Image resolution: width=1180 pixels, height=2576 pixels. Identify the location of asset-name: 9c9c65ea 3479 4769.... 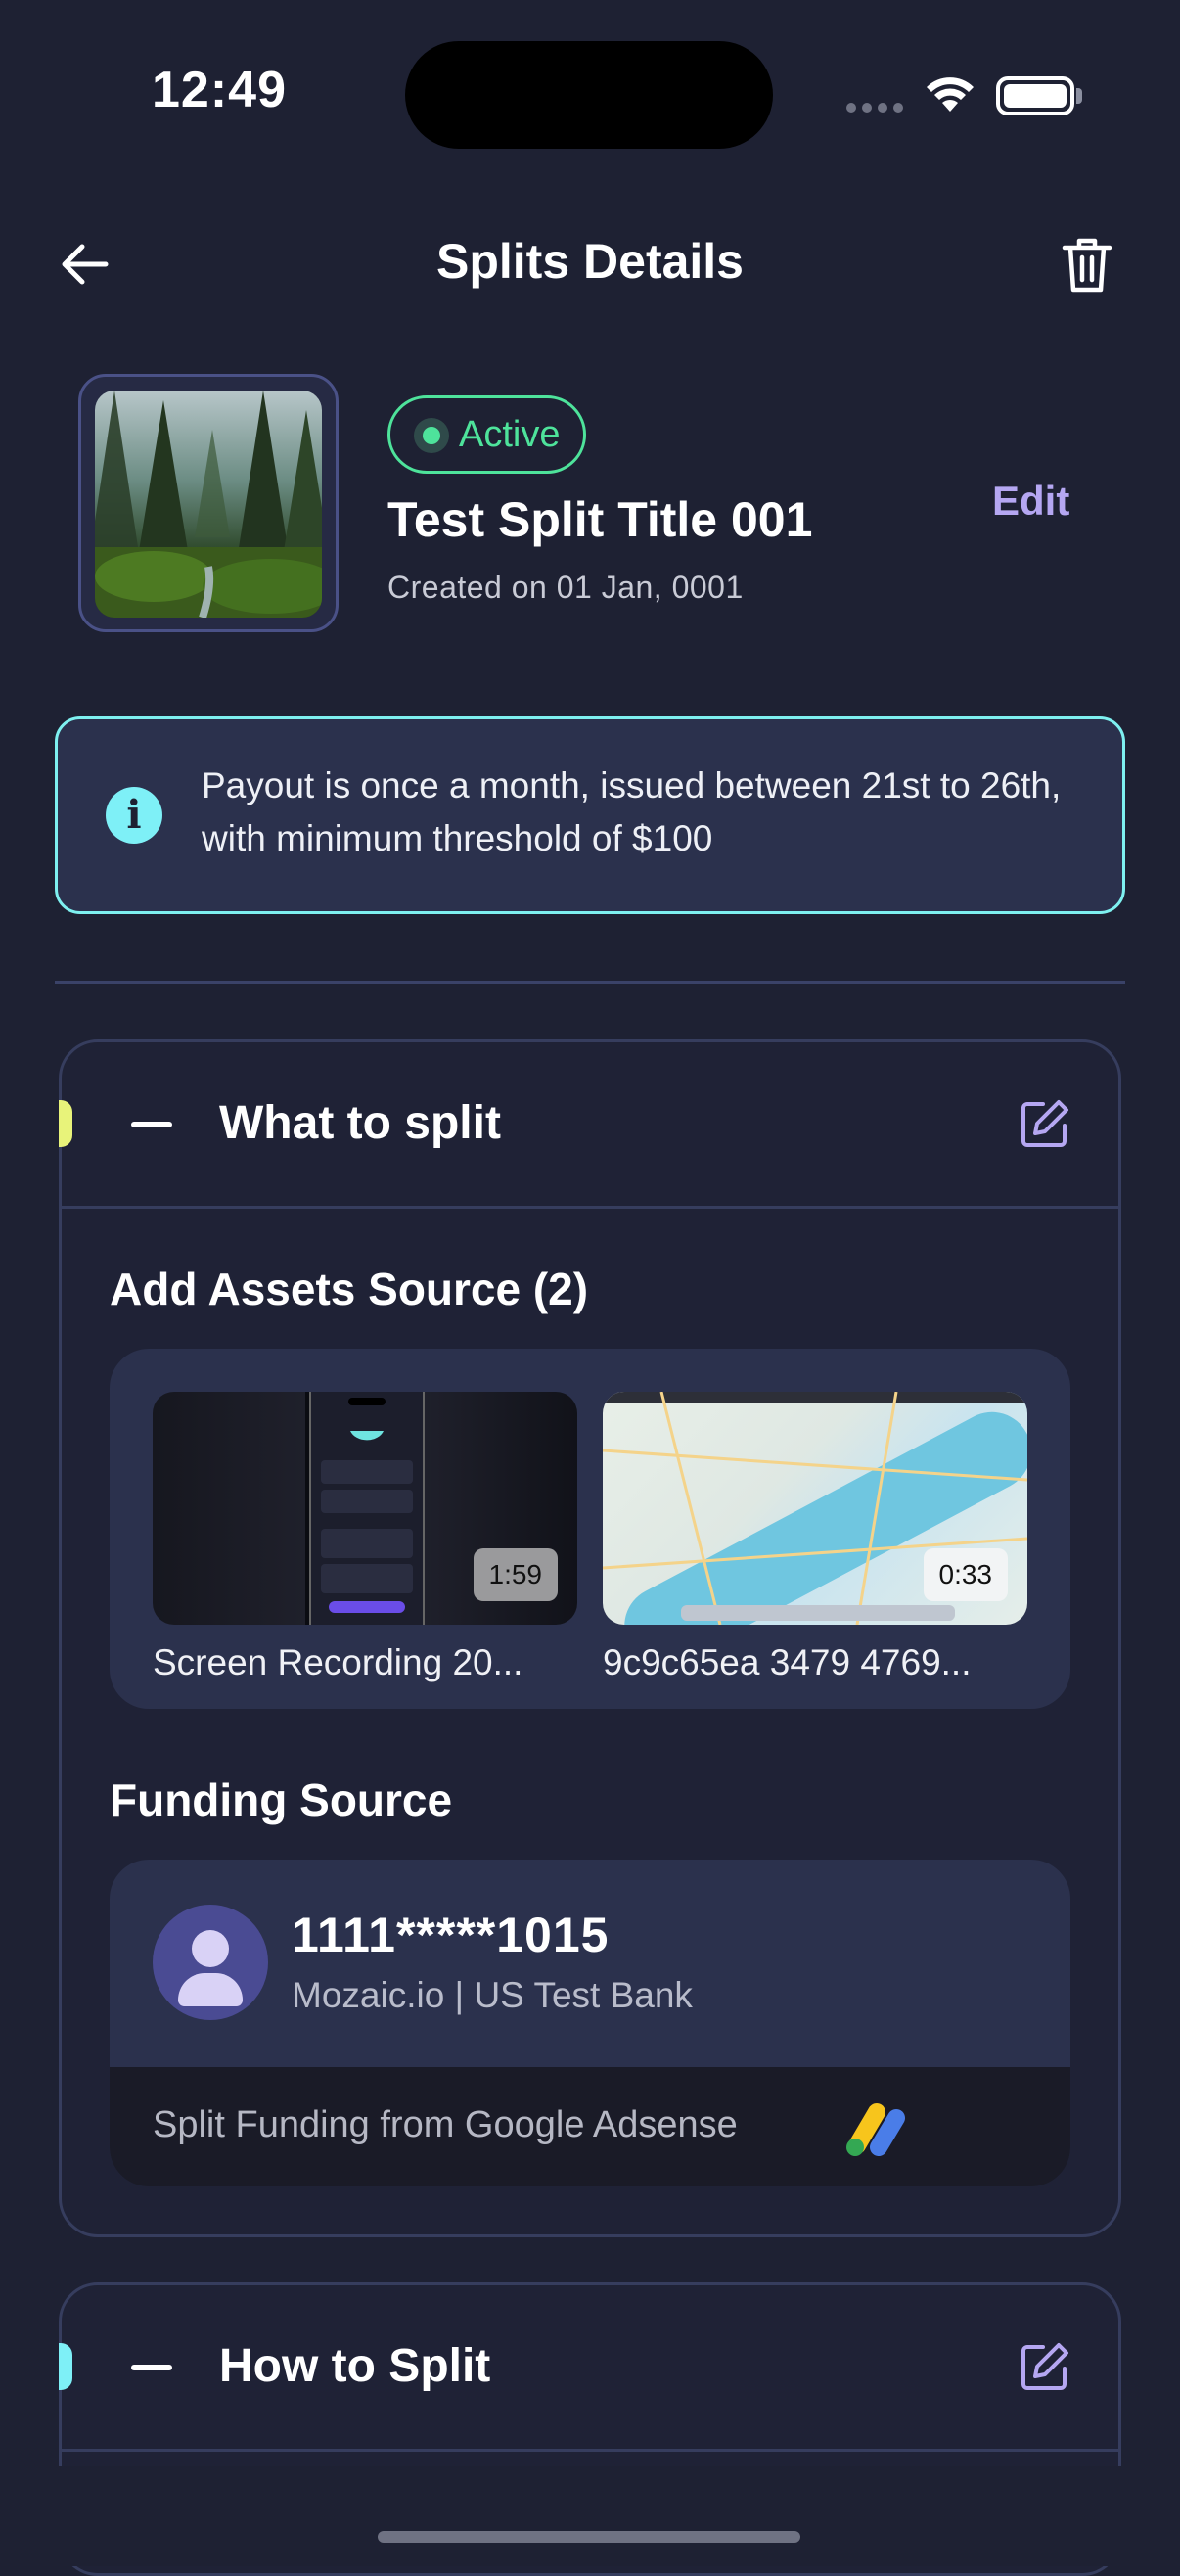
(787, 1662).